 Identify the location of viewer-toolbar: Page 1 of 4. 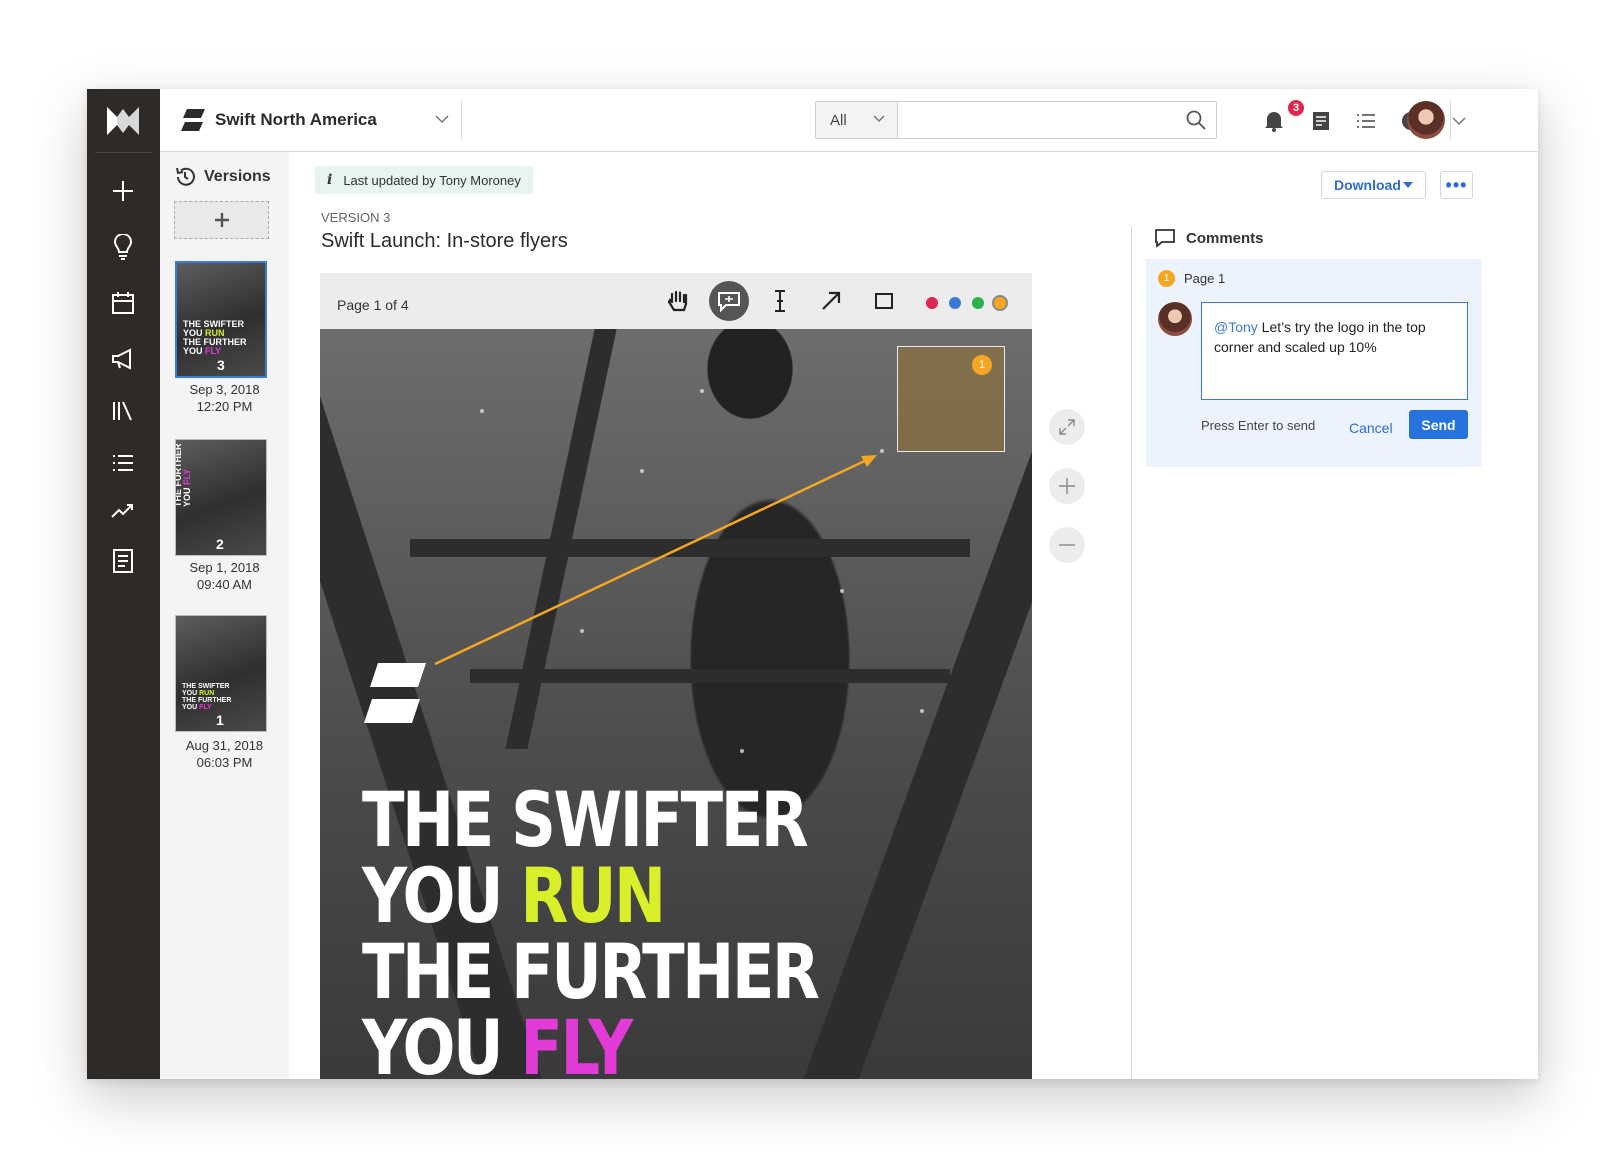
(676, 301).